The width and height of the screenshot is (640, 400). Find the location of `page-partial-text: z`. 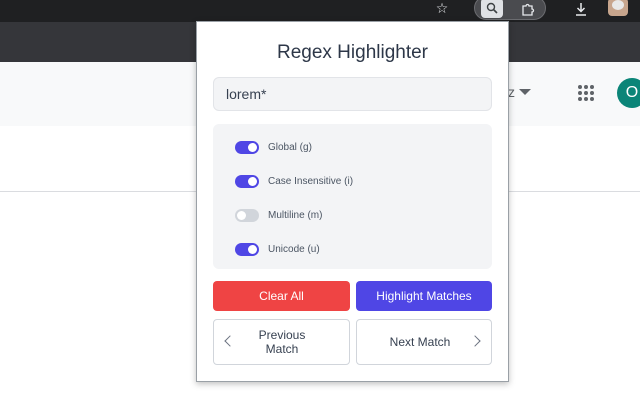

page-partial-text: z is located at coordinates (511, 92).